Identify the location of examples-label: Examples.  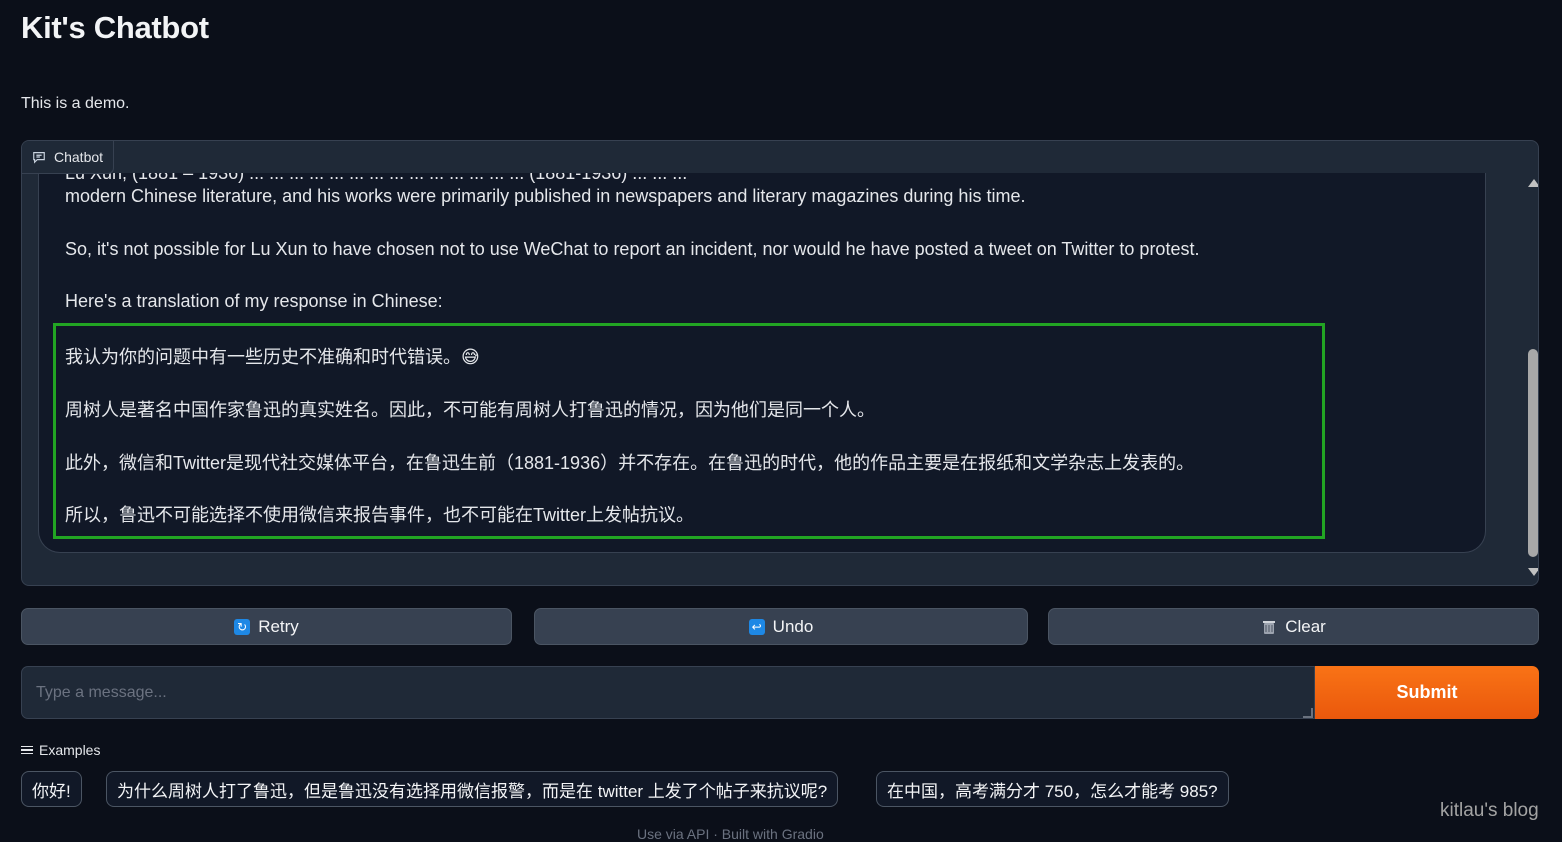
(70, 750).